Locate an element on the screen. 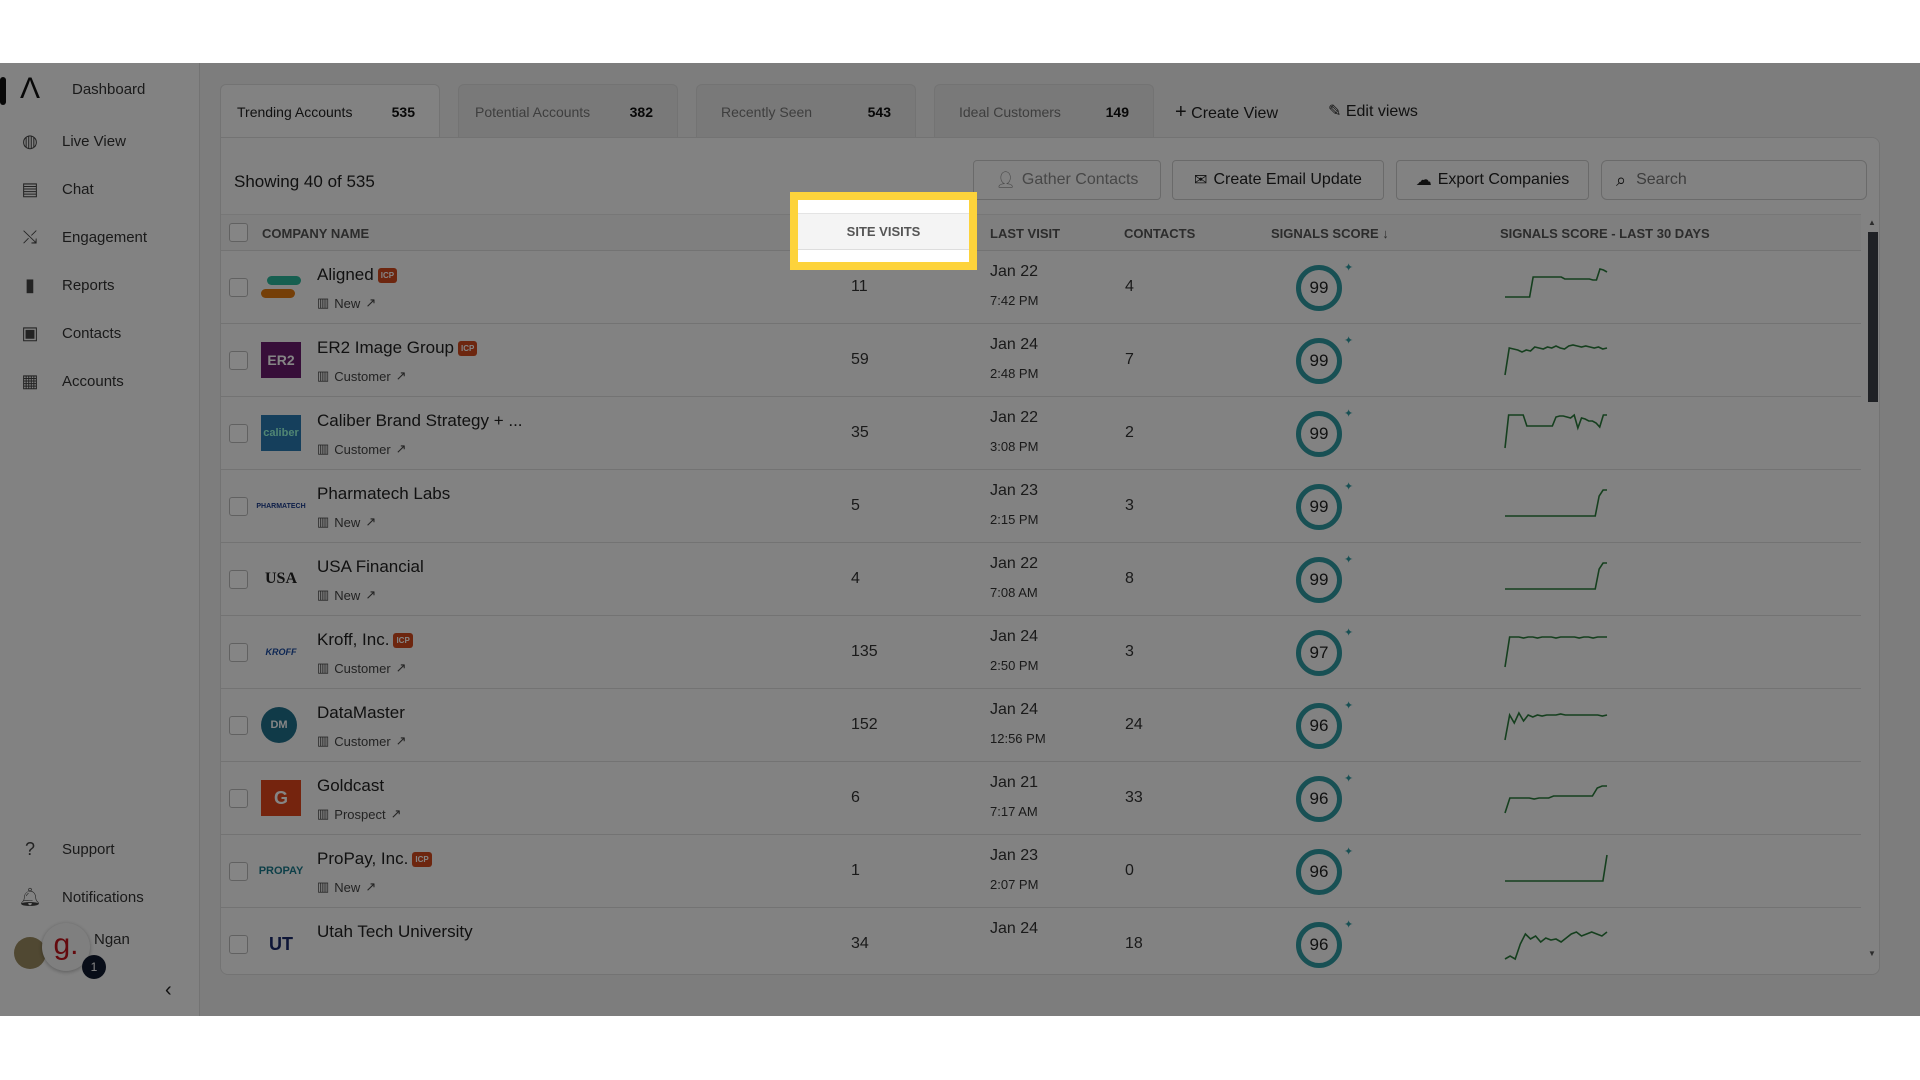 This screenshot has width=1920, height=1080. company-status: ▥ Prospect ↗ is located at coordinates (359, 814).